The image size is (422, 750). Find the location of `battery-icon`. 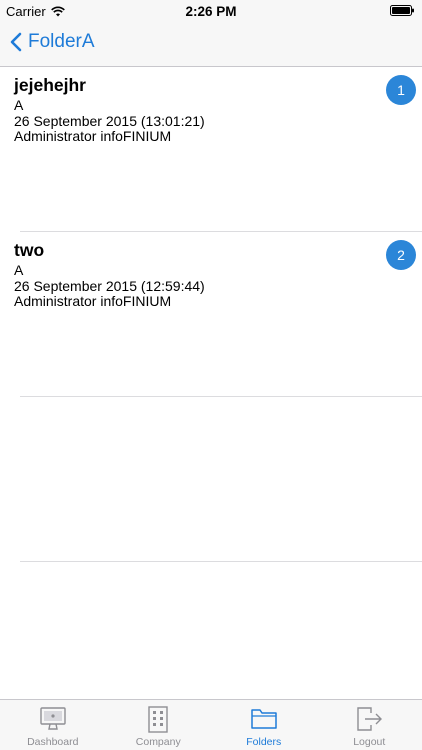

battery-icon is located at coordinates (402, 10).